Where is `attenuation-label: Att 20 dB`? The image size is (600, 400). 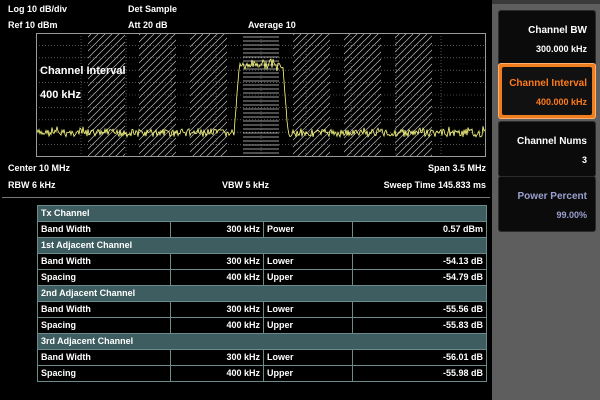
attenuation-label: Att 20 dB is located at coordinates (148, 25).